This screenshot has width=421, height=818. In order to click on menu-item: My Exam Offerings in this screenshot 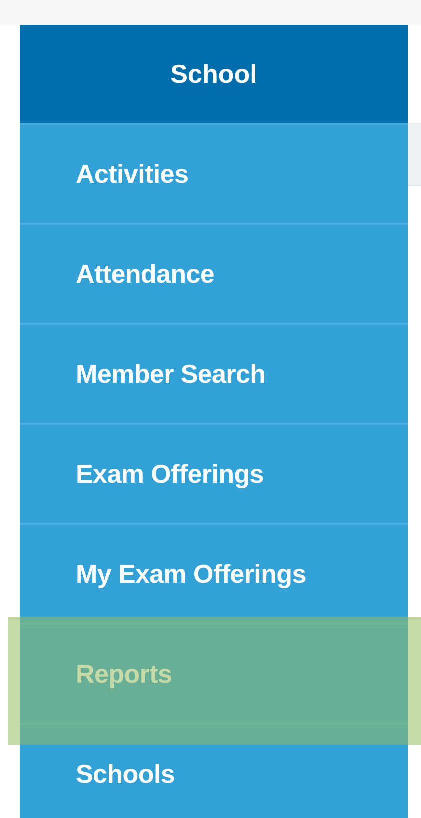, I will do `click(214, 573)`.